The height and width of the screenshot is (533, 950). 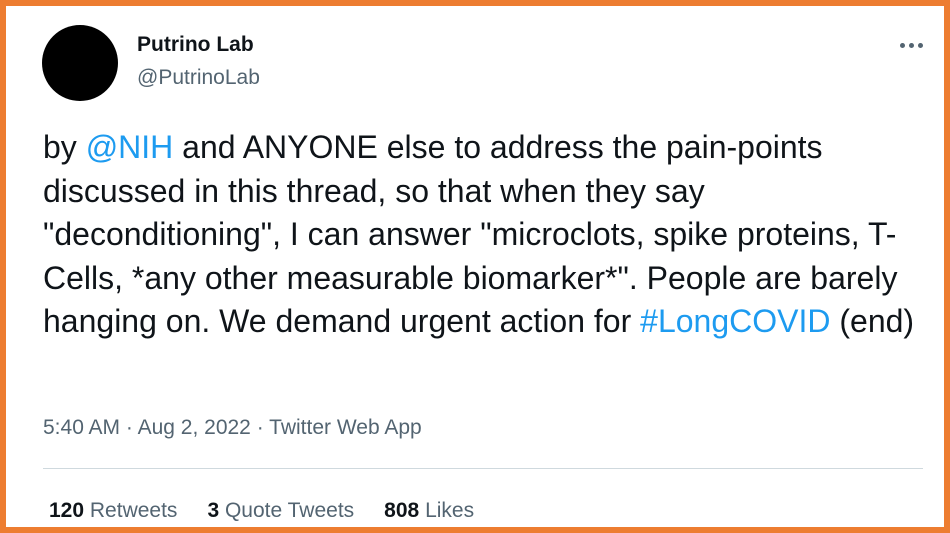 I want to click on avatar, so click(x=80, y=63).